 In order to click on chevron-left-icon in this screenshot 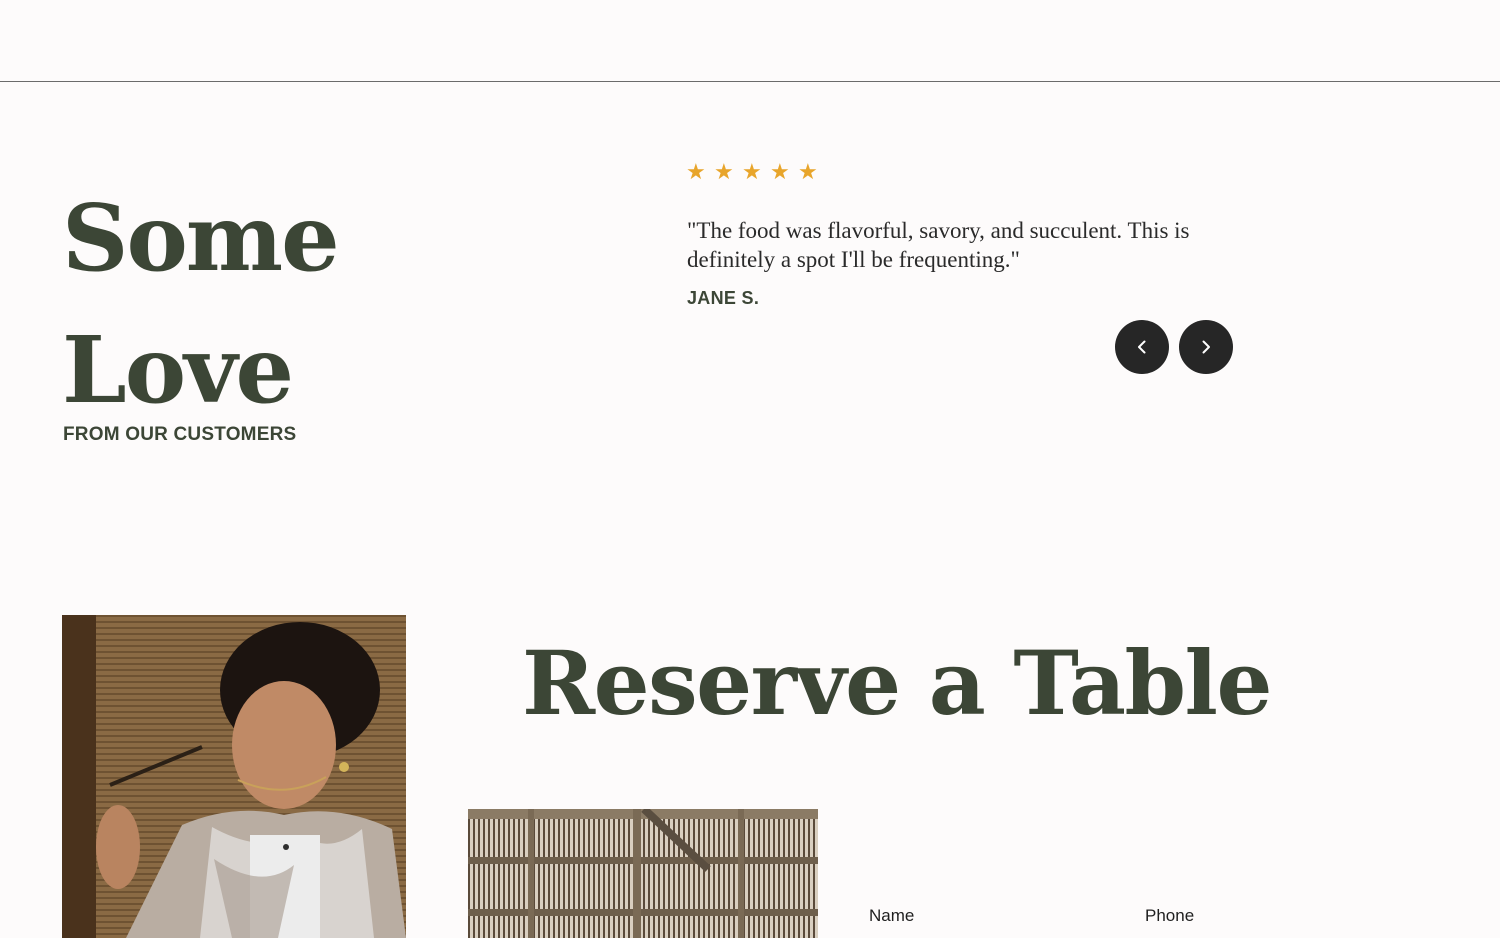, I will do `click(1142, 347)`.